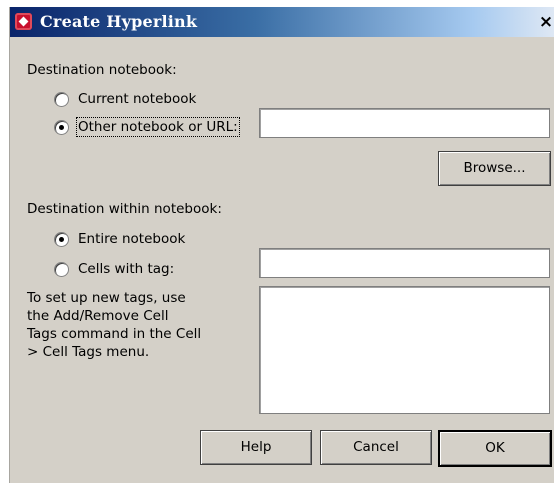 The width and height of the screenshot is (554, 483). Describe the element at coordinates (256, 447) in the screenshot. I see `help-button: Help` at that location.